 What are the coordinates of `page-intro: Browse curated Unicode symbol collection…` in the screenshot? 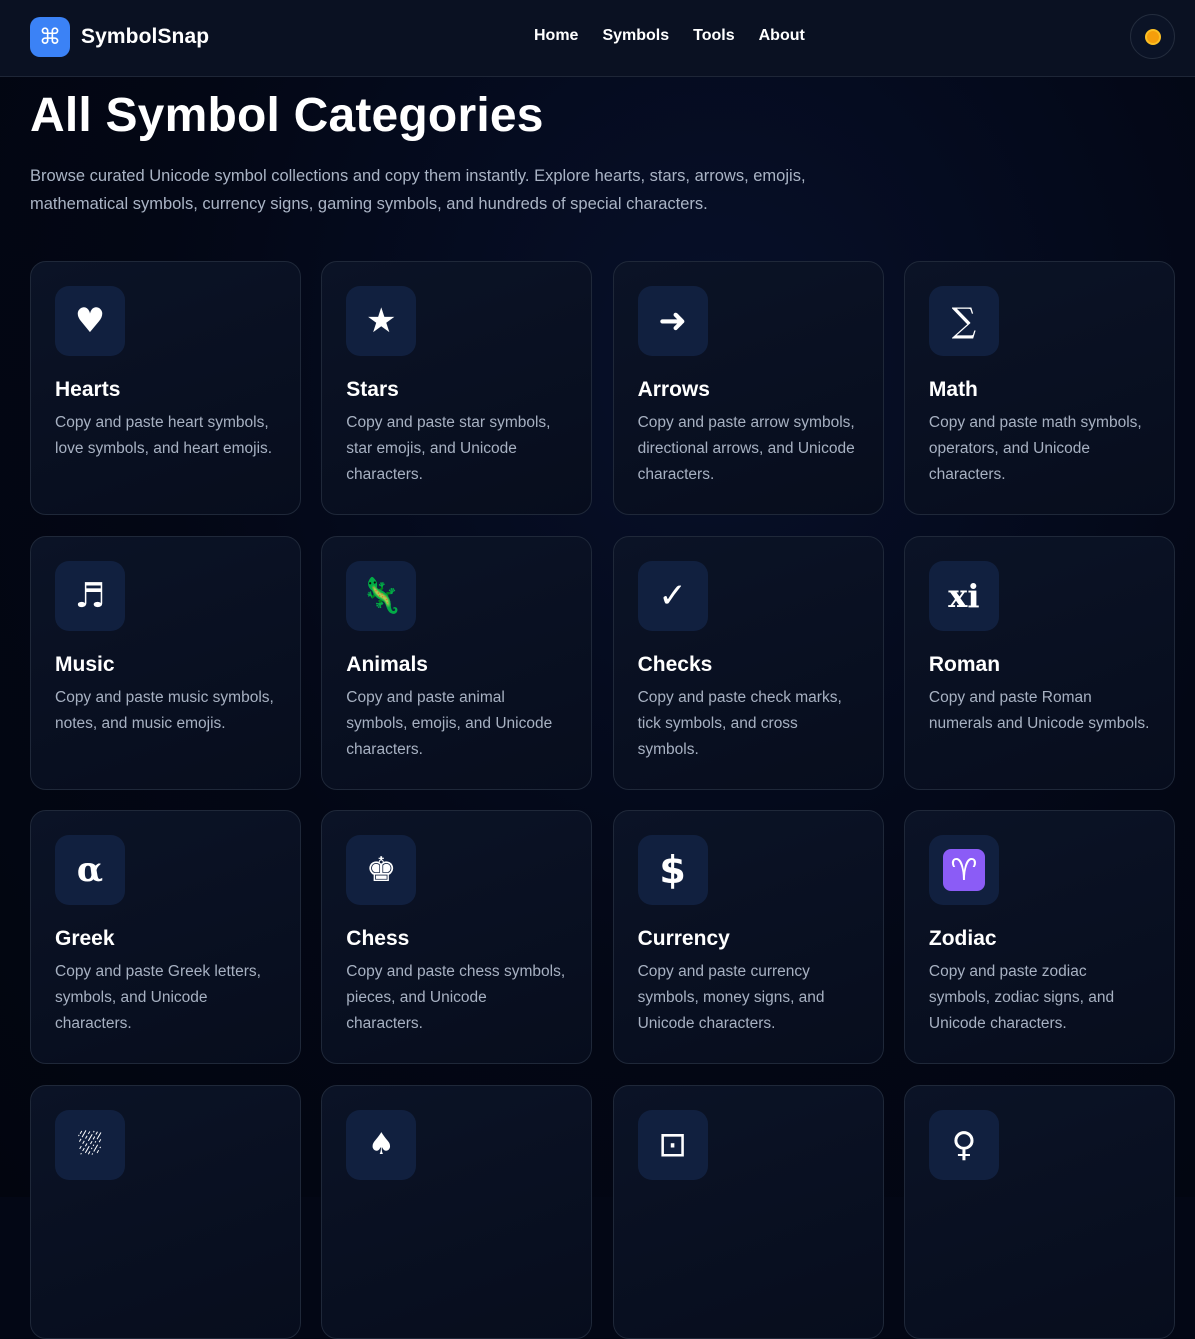 It's located at (418, 190).